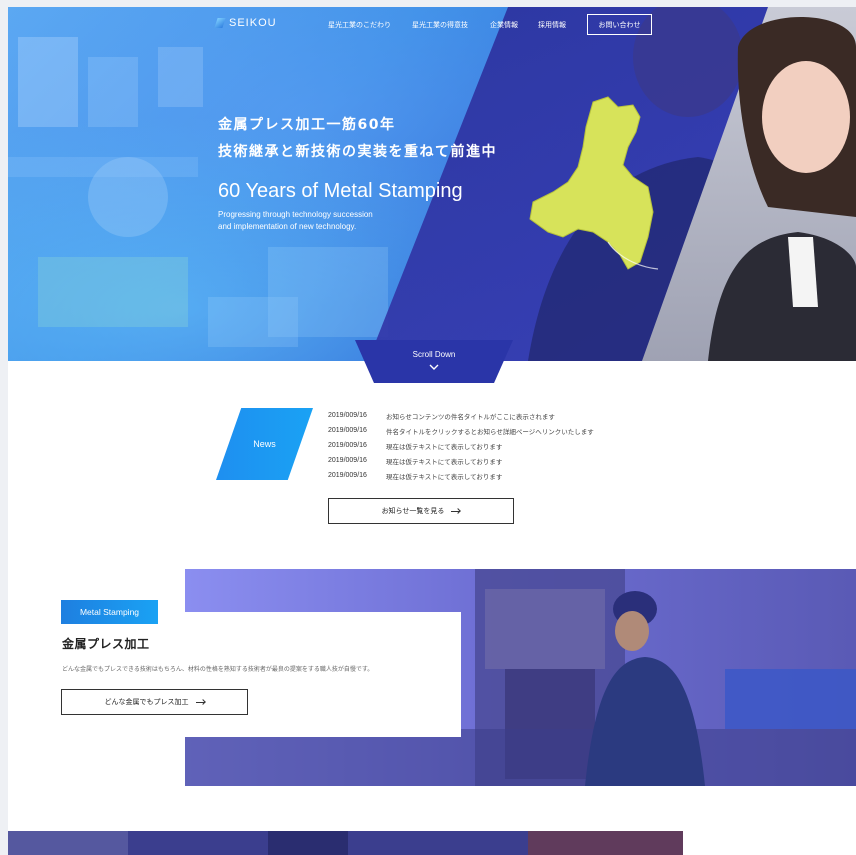  What do you see at coordinates (357, 152) in the screenshot?
I see `hero-headline-line2: 技術継承と新技術の実装を重ねて前進中` at bounding box center [357, 152].